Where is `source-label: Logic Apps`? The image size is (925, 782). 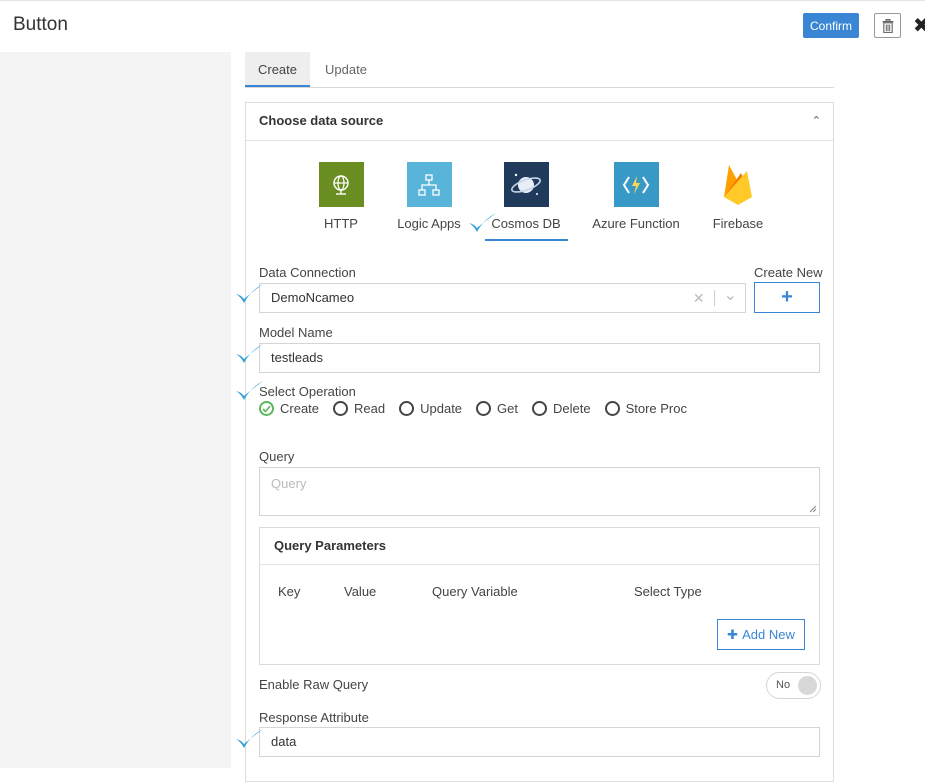
source-label: Logic Apps is located at coordinates (429, 223).